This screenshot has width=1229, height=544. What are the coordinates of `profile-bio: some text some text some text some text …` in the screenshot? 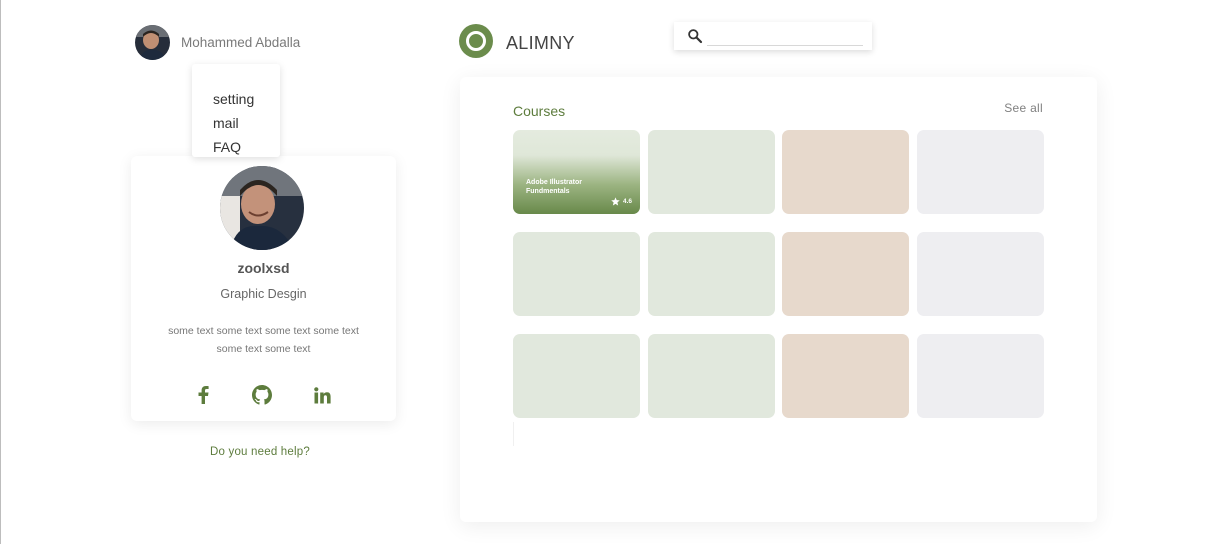 It's located at (263, 340).